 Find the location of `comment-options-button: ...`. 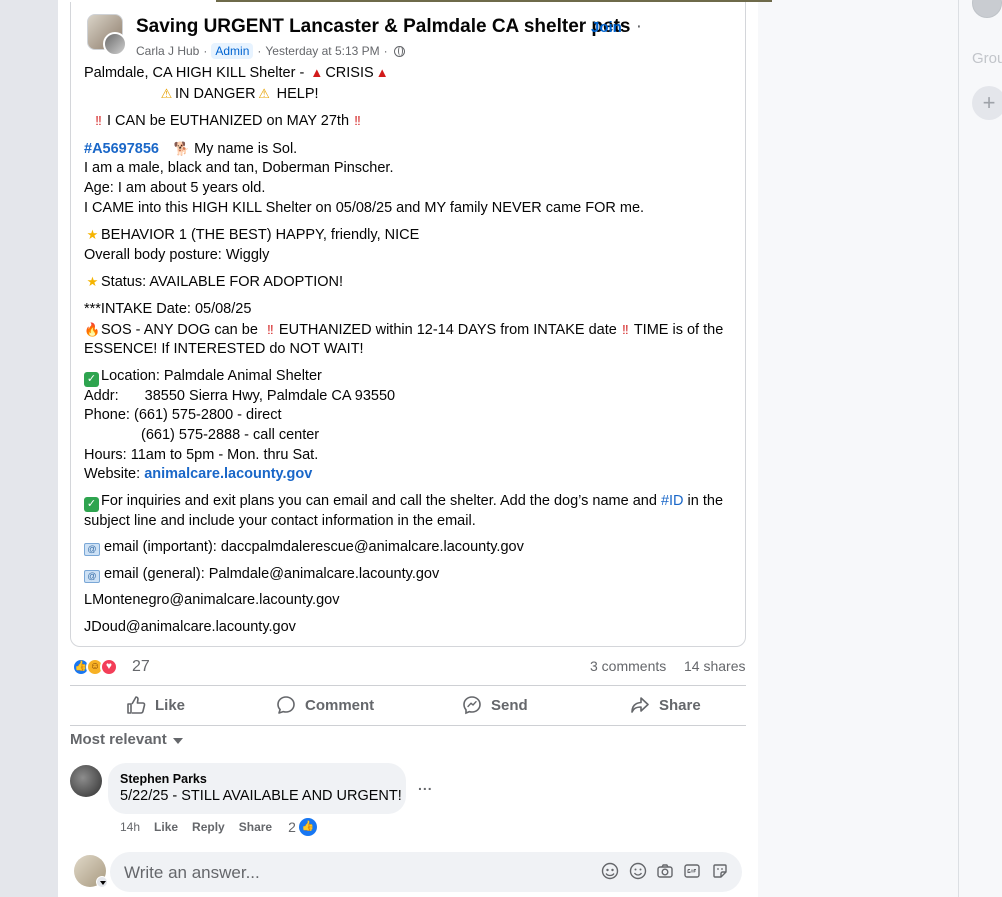

comment-options-button: ... is located at coordinates (425, 785).